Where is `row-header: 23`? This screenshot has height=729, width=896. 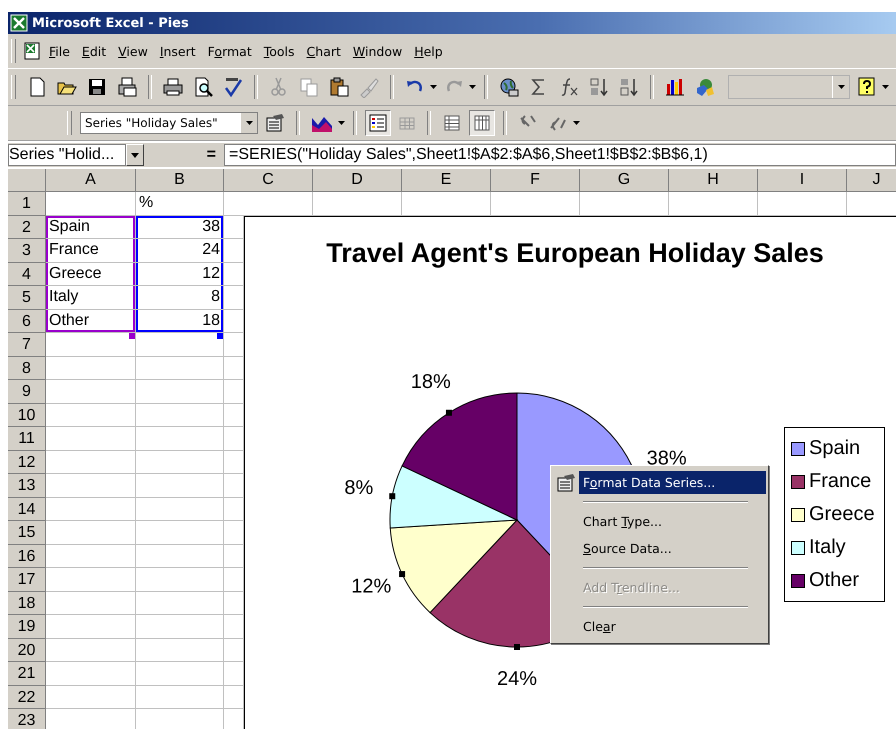 row-header: 23 is located at coordinates (27, 719).